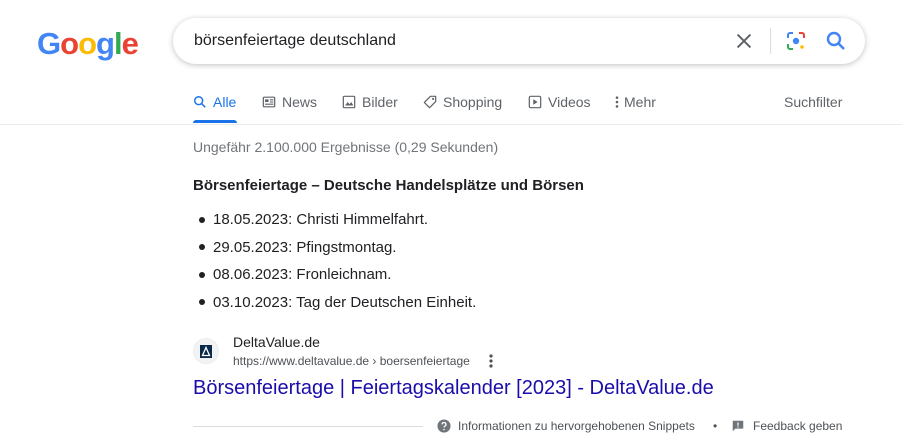  I want to click on list-item-text: 03.10.2023: Tag der Deutschen Einheit., so click(345, 302).